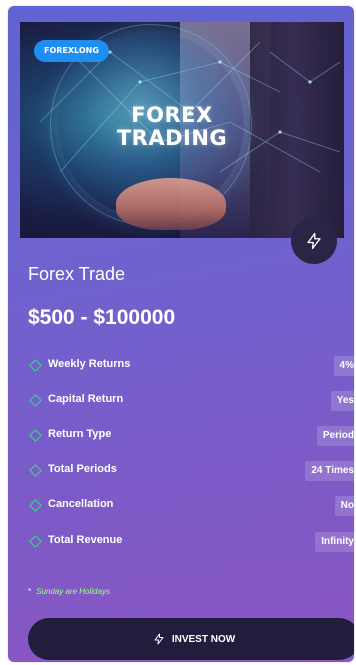 The width and height of the screenshot is (356, 665). What do you see at coordinates (89, 364) in the screenshot?
I see `feature-label: Weekly Returns` at bounding box center [89, 364].